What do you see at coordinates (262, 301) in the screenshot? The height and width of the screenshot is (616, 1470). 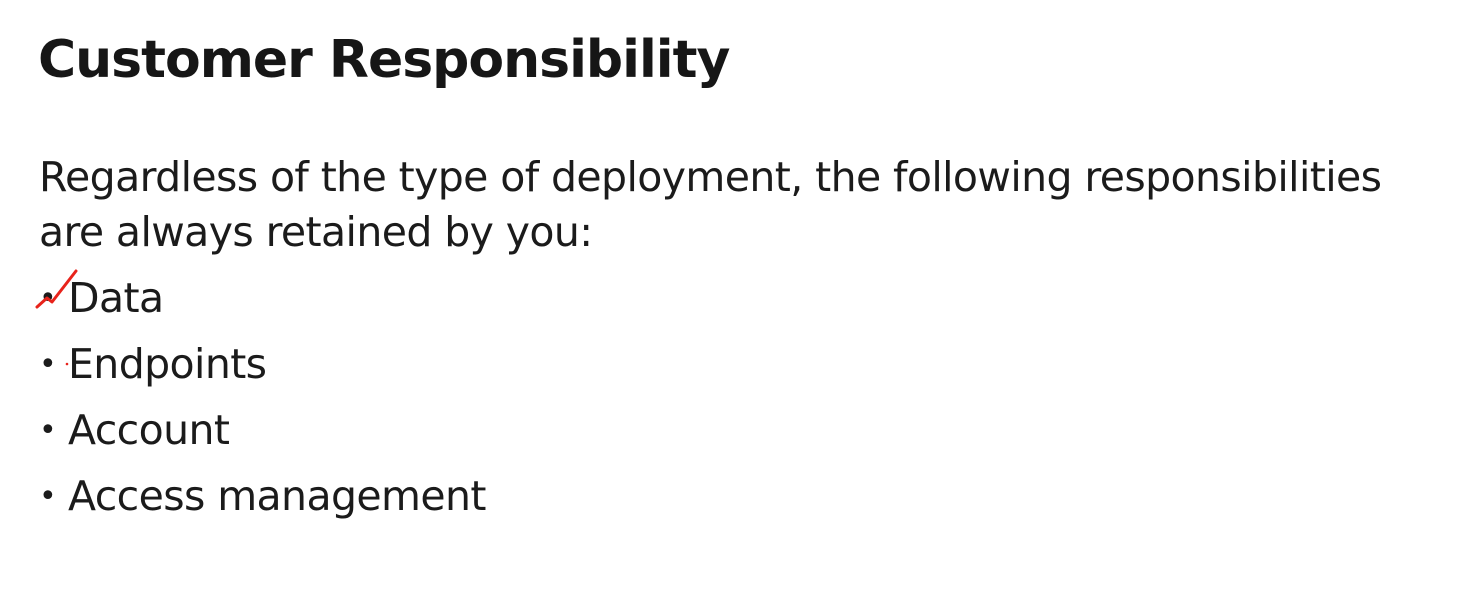 I see `list-item-data: • Data` at bounding box center [262, 301].